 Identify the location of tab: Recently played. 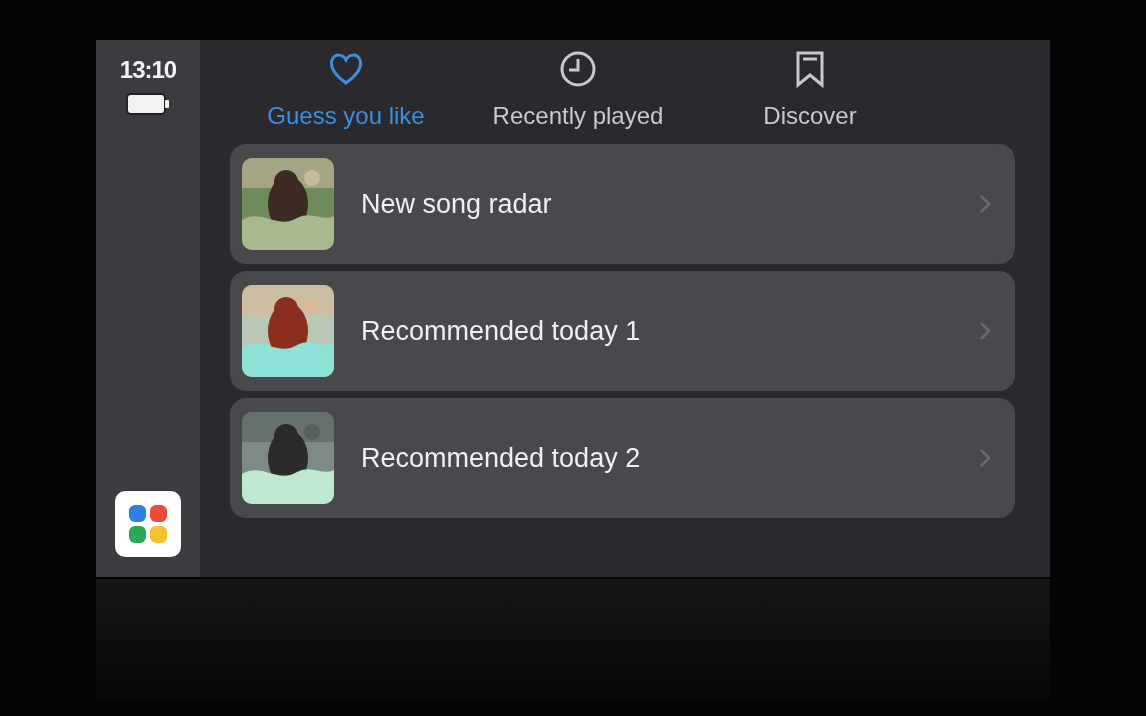
(578, 92).